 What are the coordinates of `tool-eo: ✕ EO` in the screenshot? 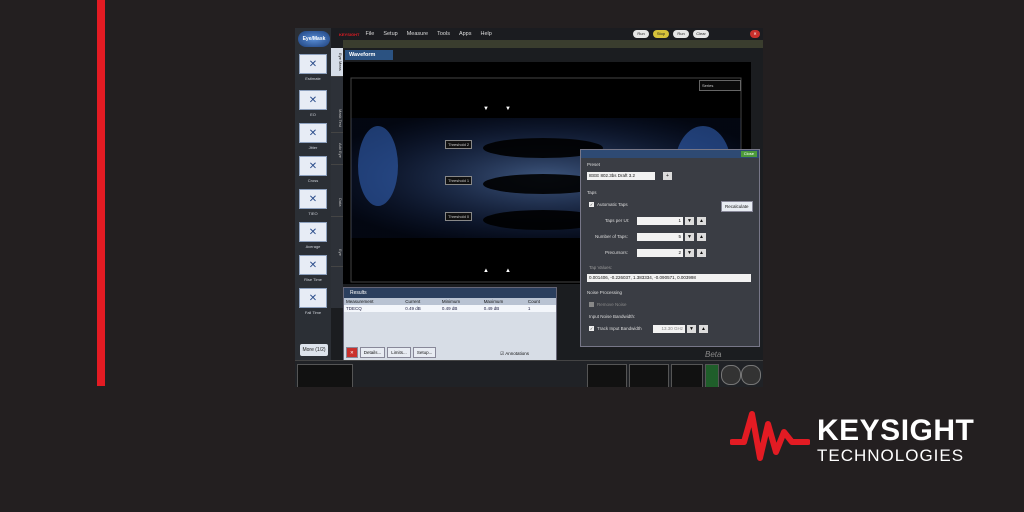 It's located at (313, 105).